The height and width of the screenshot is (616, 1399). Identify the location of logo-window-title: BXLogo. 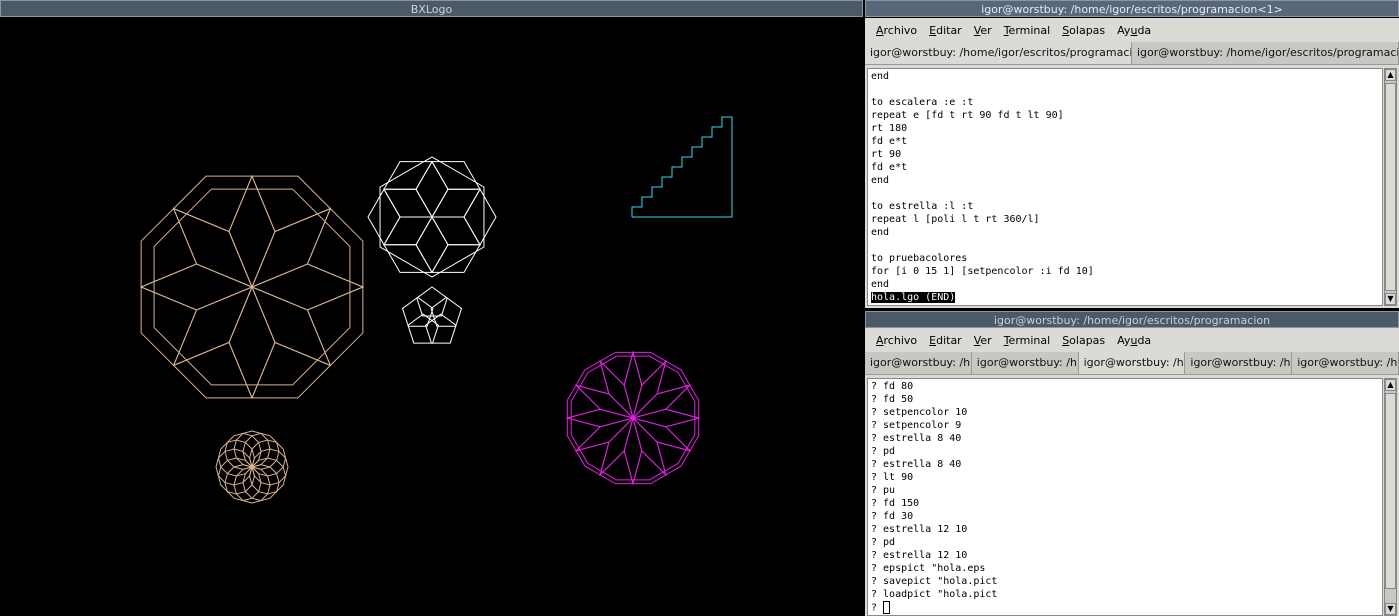
(431, 9).